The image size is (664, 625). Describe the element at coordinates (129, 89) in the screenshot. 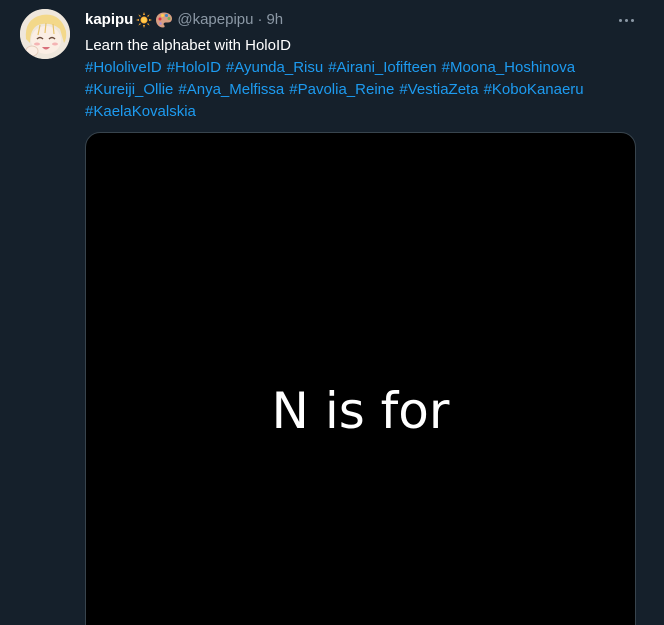

I see `hashtag-link: #Kureiji_Ollie` at that location.